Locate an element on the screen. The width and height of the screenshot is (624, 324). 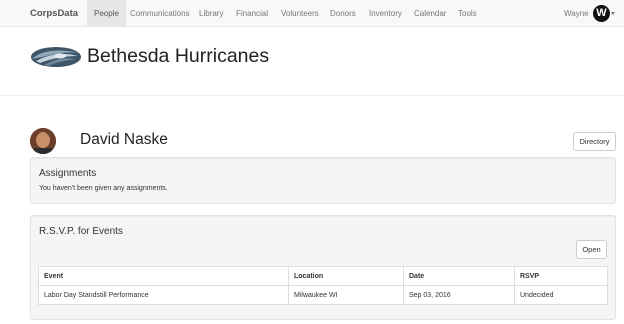
table-header-row: Event Location Date RSVP is located at coordinates (323, 276).